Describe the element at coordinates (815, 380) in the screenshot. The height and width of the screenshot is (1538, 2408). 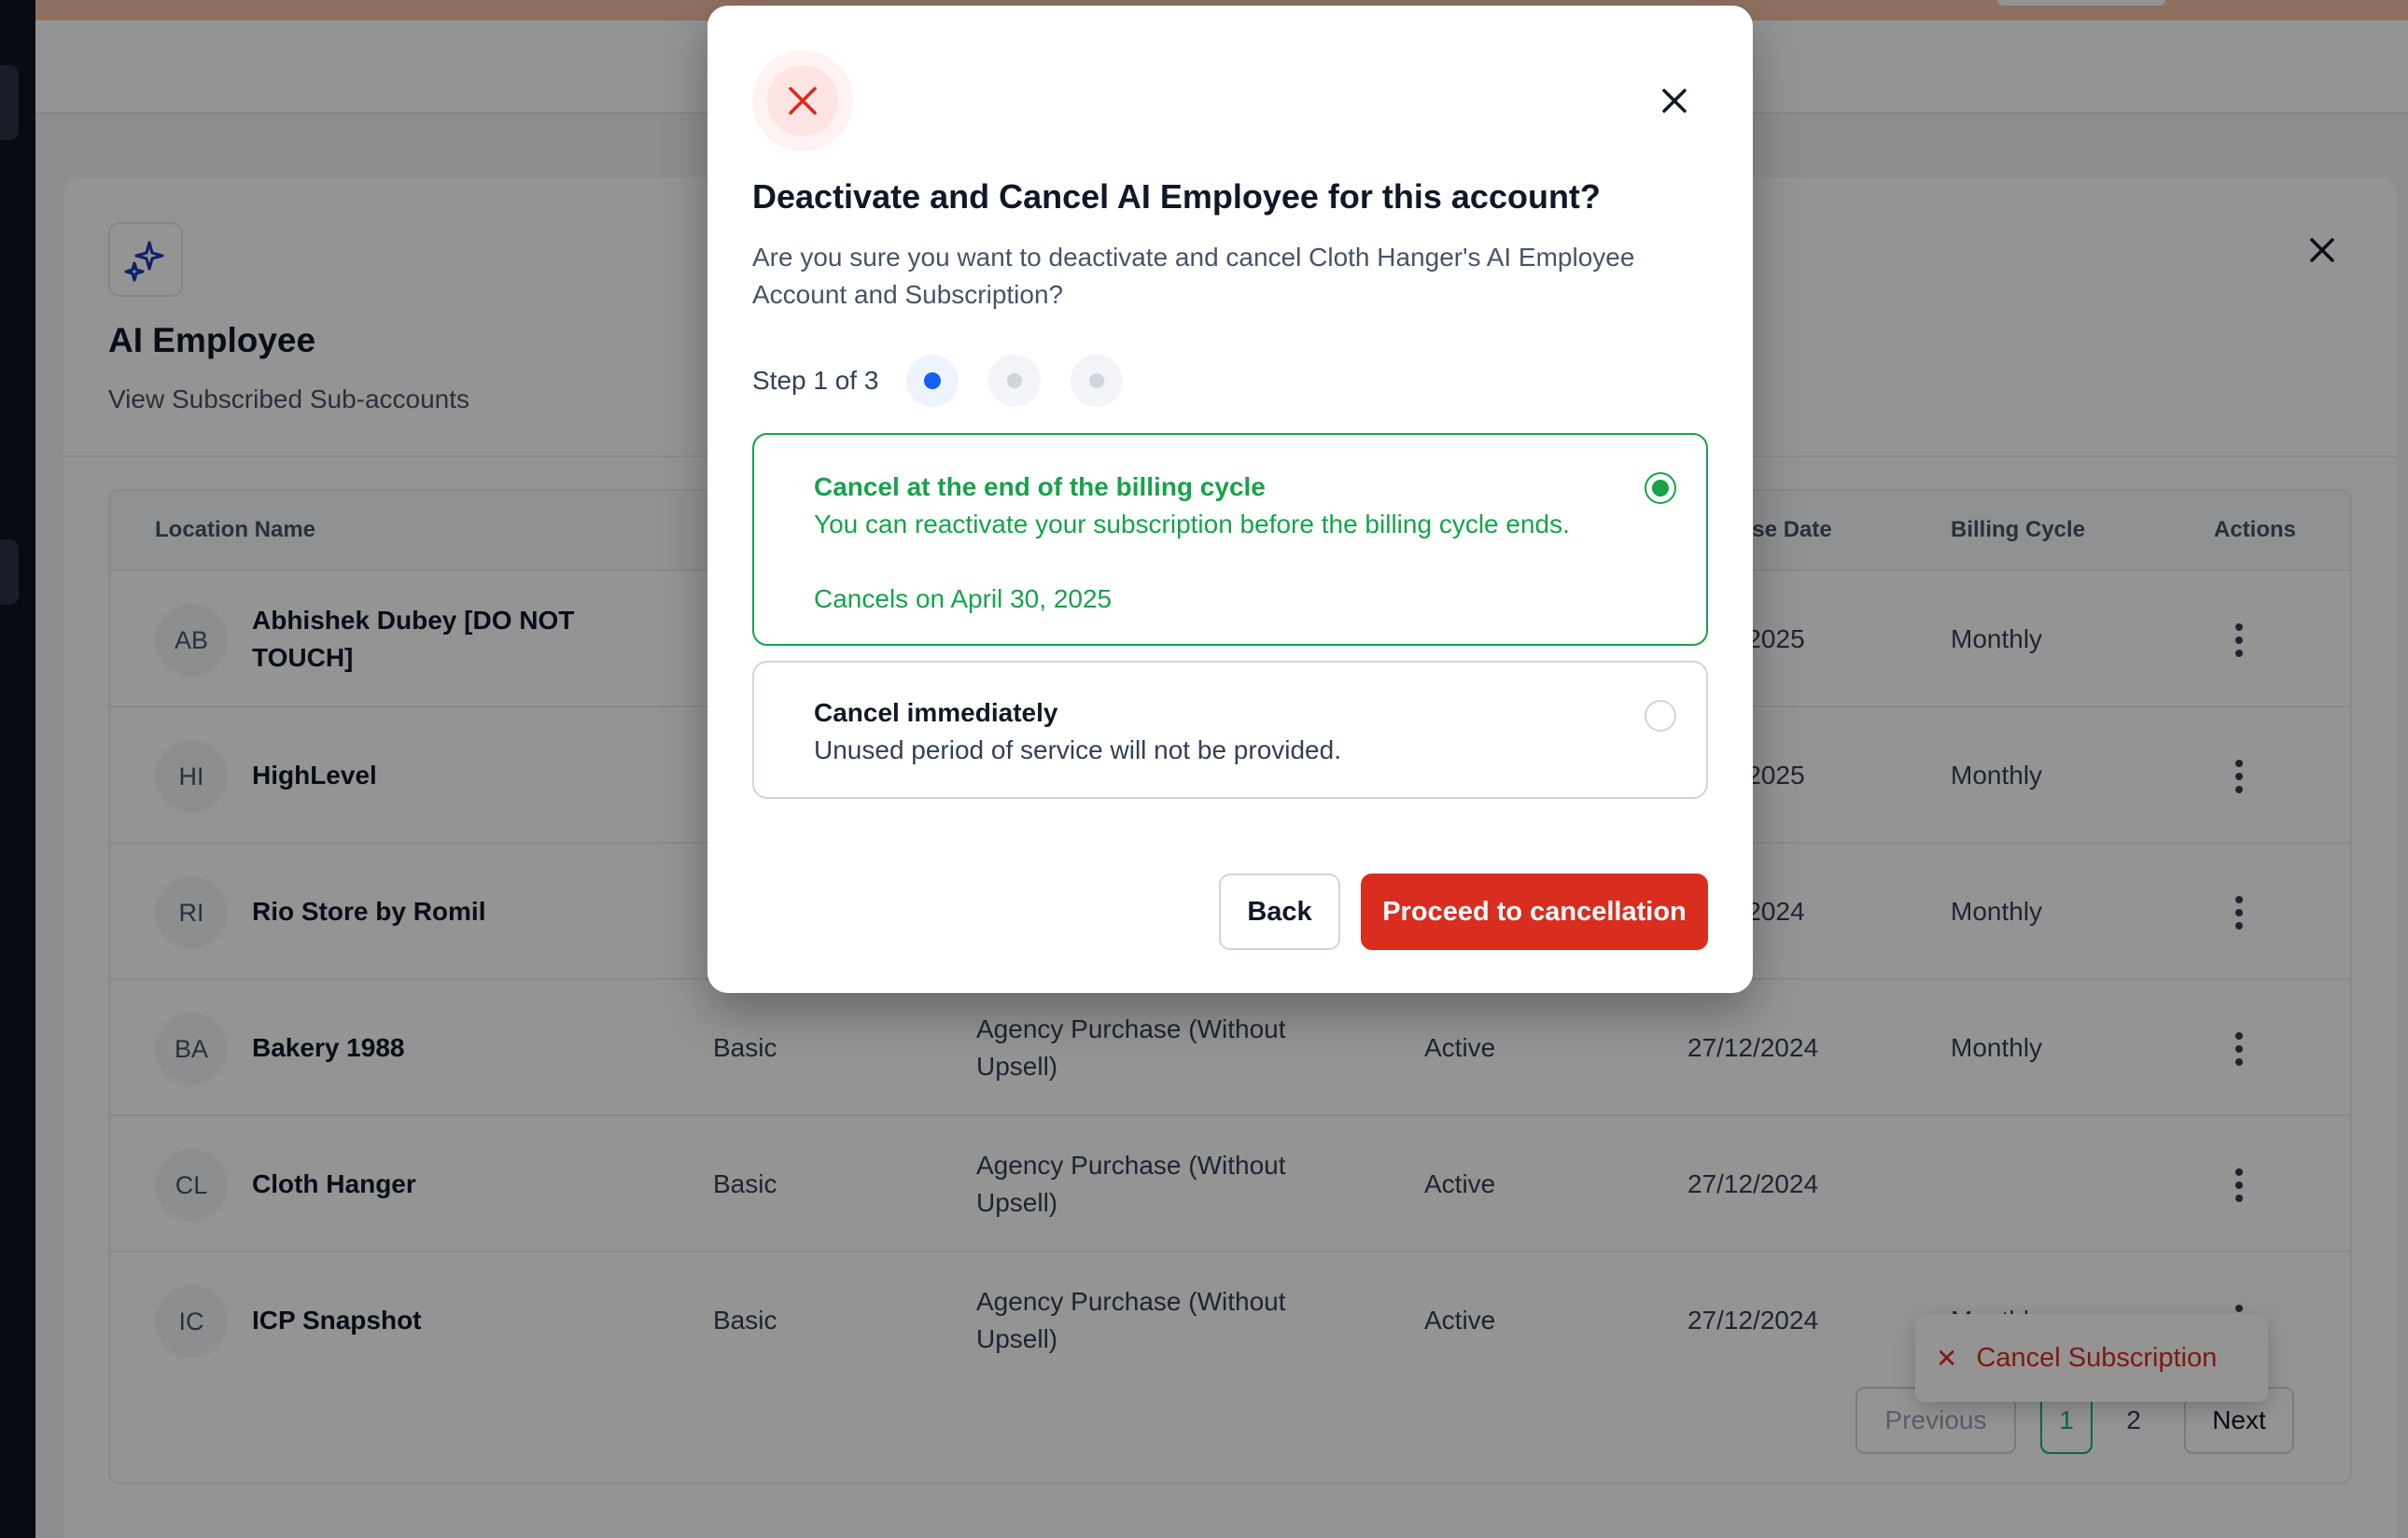
I see `step-label: Step 1 of 3` at that location.